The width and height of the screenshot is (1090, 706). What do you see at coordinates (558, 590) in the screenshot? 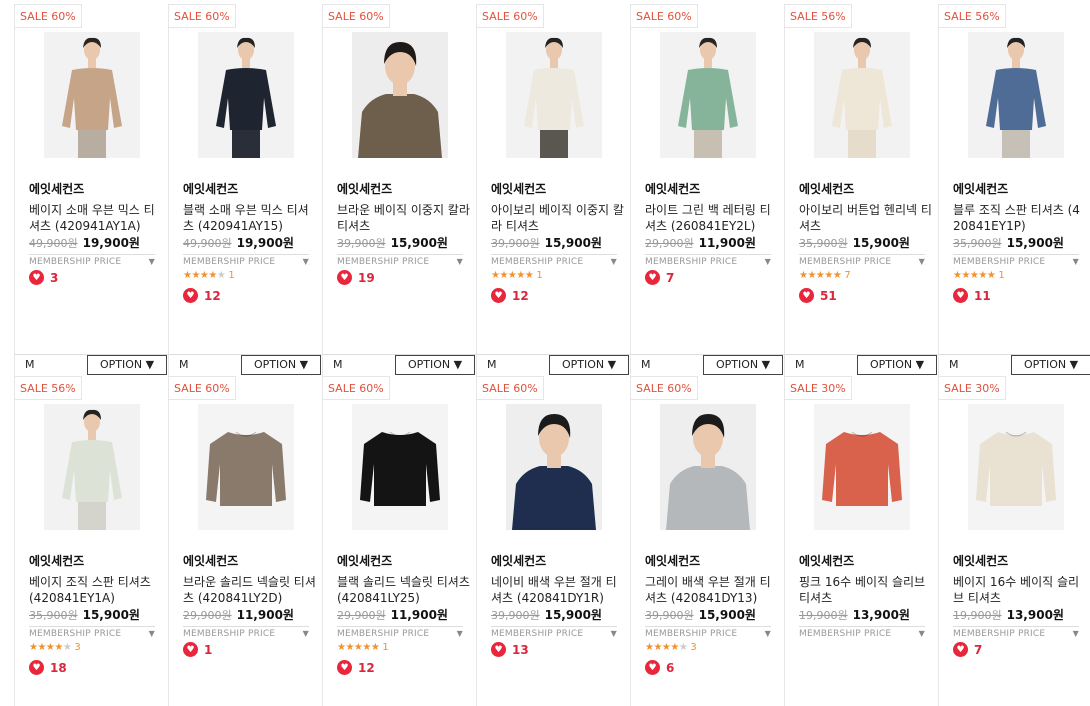
I see `product-name-link: 네이비 배색 우븐 절개 티셔츠 (420841DY1R)` at bounding box center [558, 590].